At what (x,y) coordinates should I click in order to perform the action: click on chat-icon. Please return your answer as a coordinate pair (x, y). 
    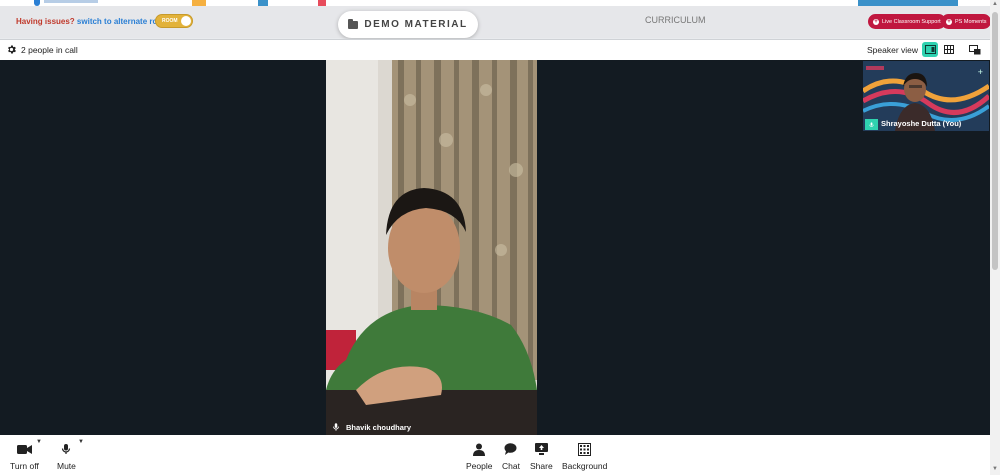
    Looking at the image, I should click on (510, 449).